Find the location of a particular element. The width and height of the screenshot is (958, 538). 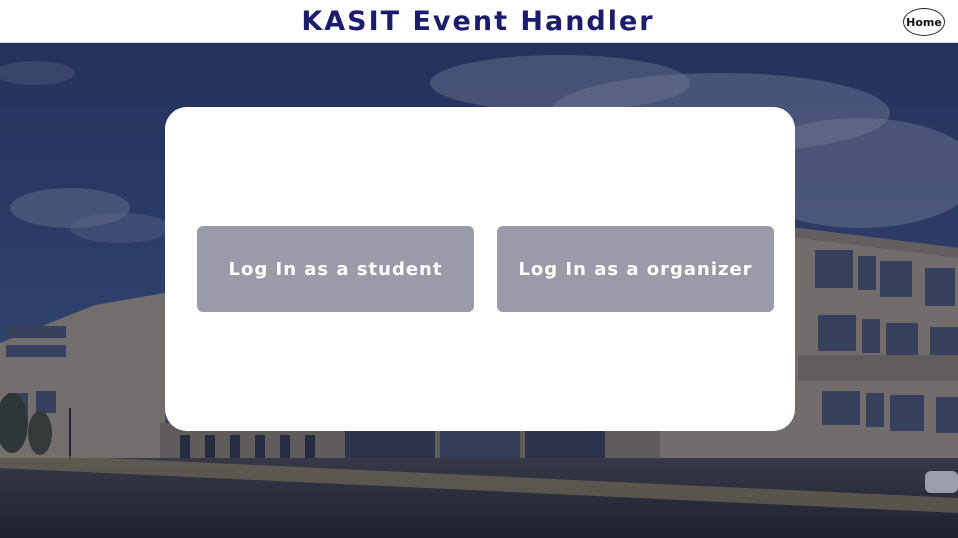

home-button: Home is located at coordinates (924, 22).